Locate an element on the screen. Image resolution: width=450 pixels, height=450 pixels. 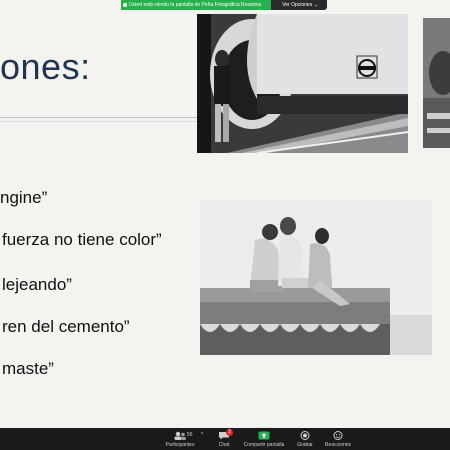
participants-button: Participantes is located at coordinates (180, 438).